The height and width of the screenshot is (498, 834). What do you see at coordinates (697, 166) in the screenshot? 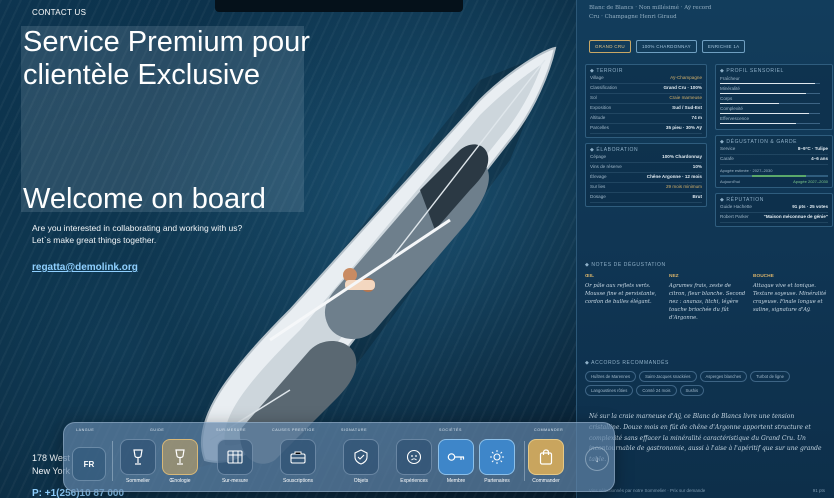
I see `elaboration-value: 10%` at bounding box center [697, 166].